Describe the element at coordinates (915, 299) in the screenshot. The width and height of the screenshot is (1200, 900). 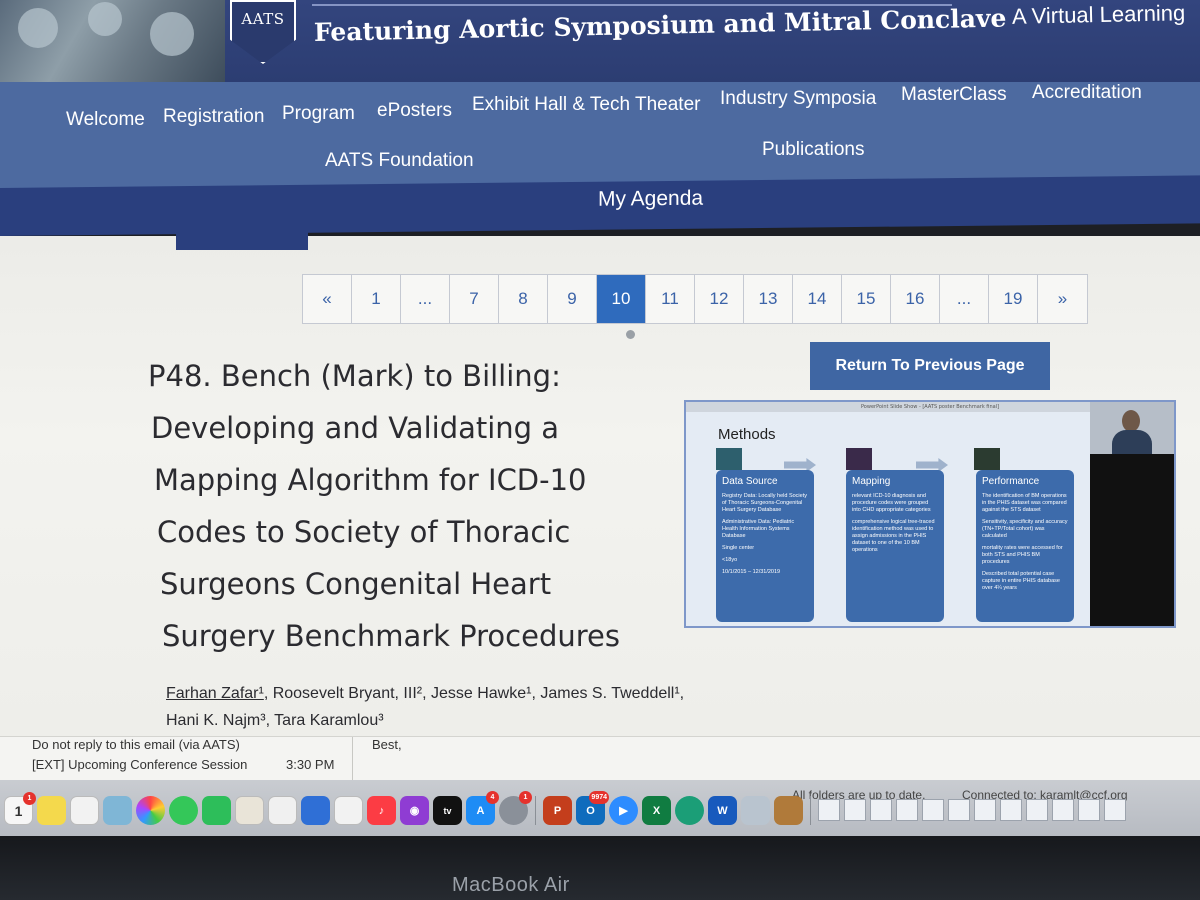
I see `page-16: 16` at that location.